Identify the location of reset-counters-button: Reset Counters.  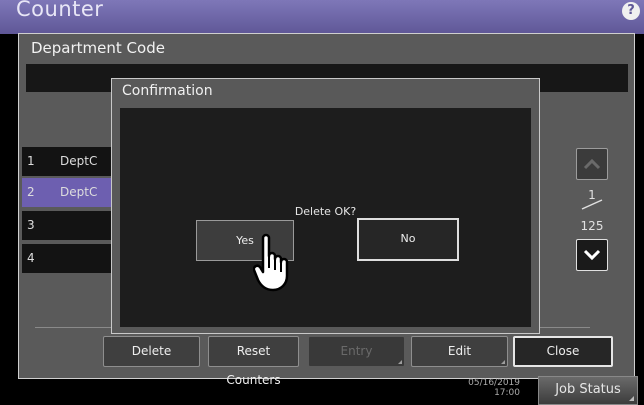
(253, 361).